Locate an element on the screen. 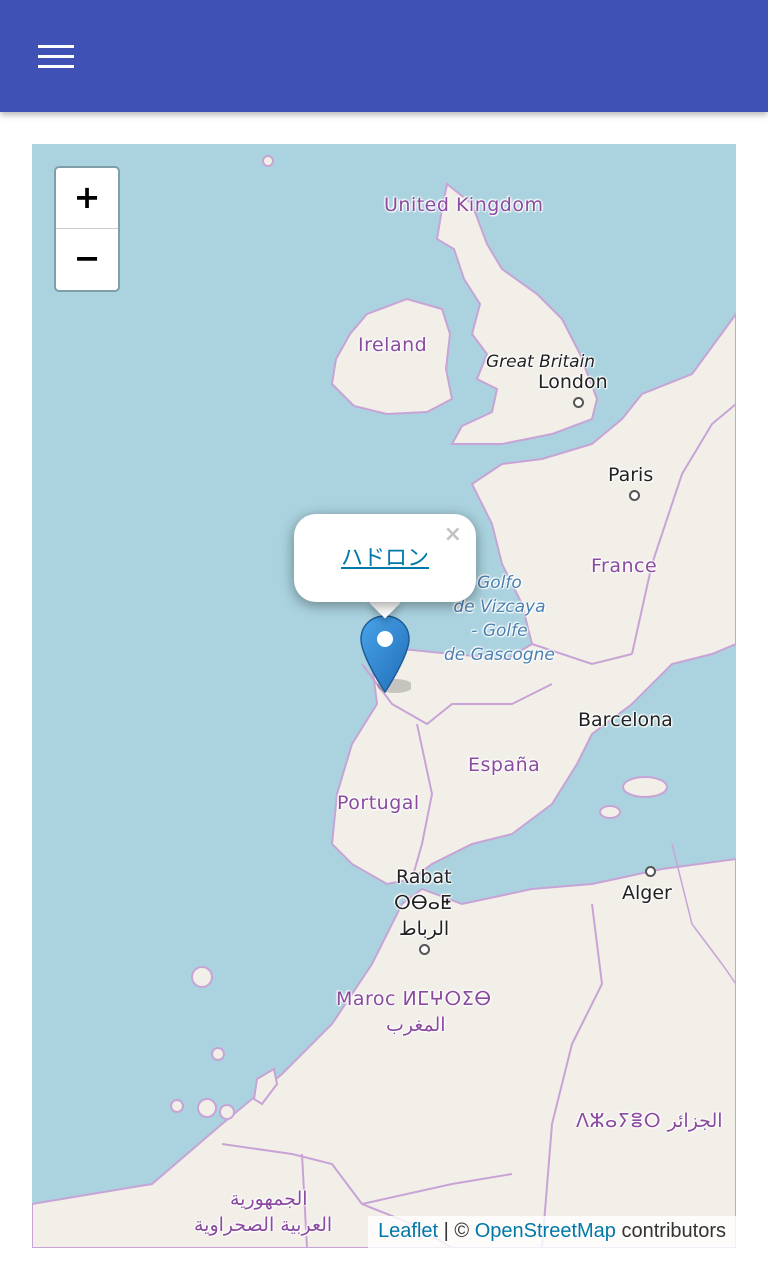 This screenshot has width=768, height=1280. attribution: Leaflet | © OpenStreetMap contributors is located at coordinates (552, 1232).